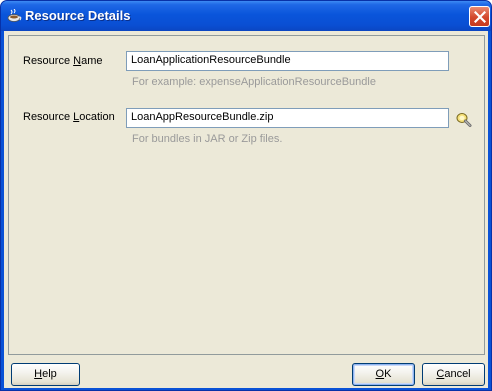 The width and height of the screenshot is (492, 391). Describe the element at coordinates (48, 117) in the screenshot. I see `resource-location-label-prefix: Resource` at that location.